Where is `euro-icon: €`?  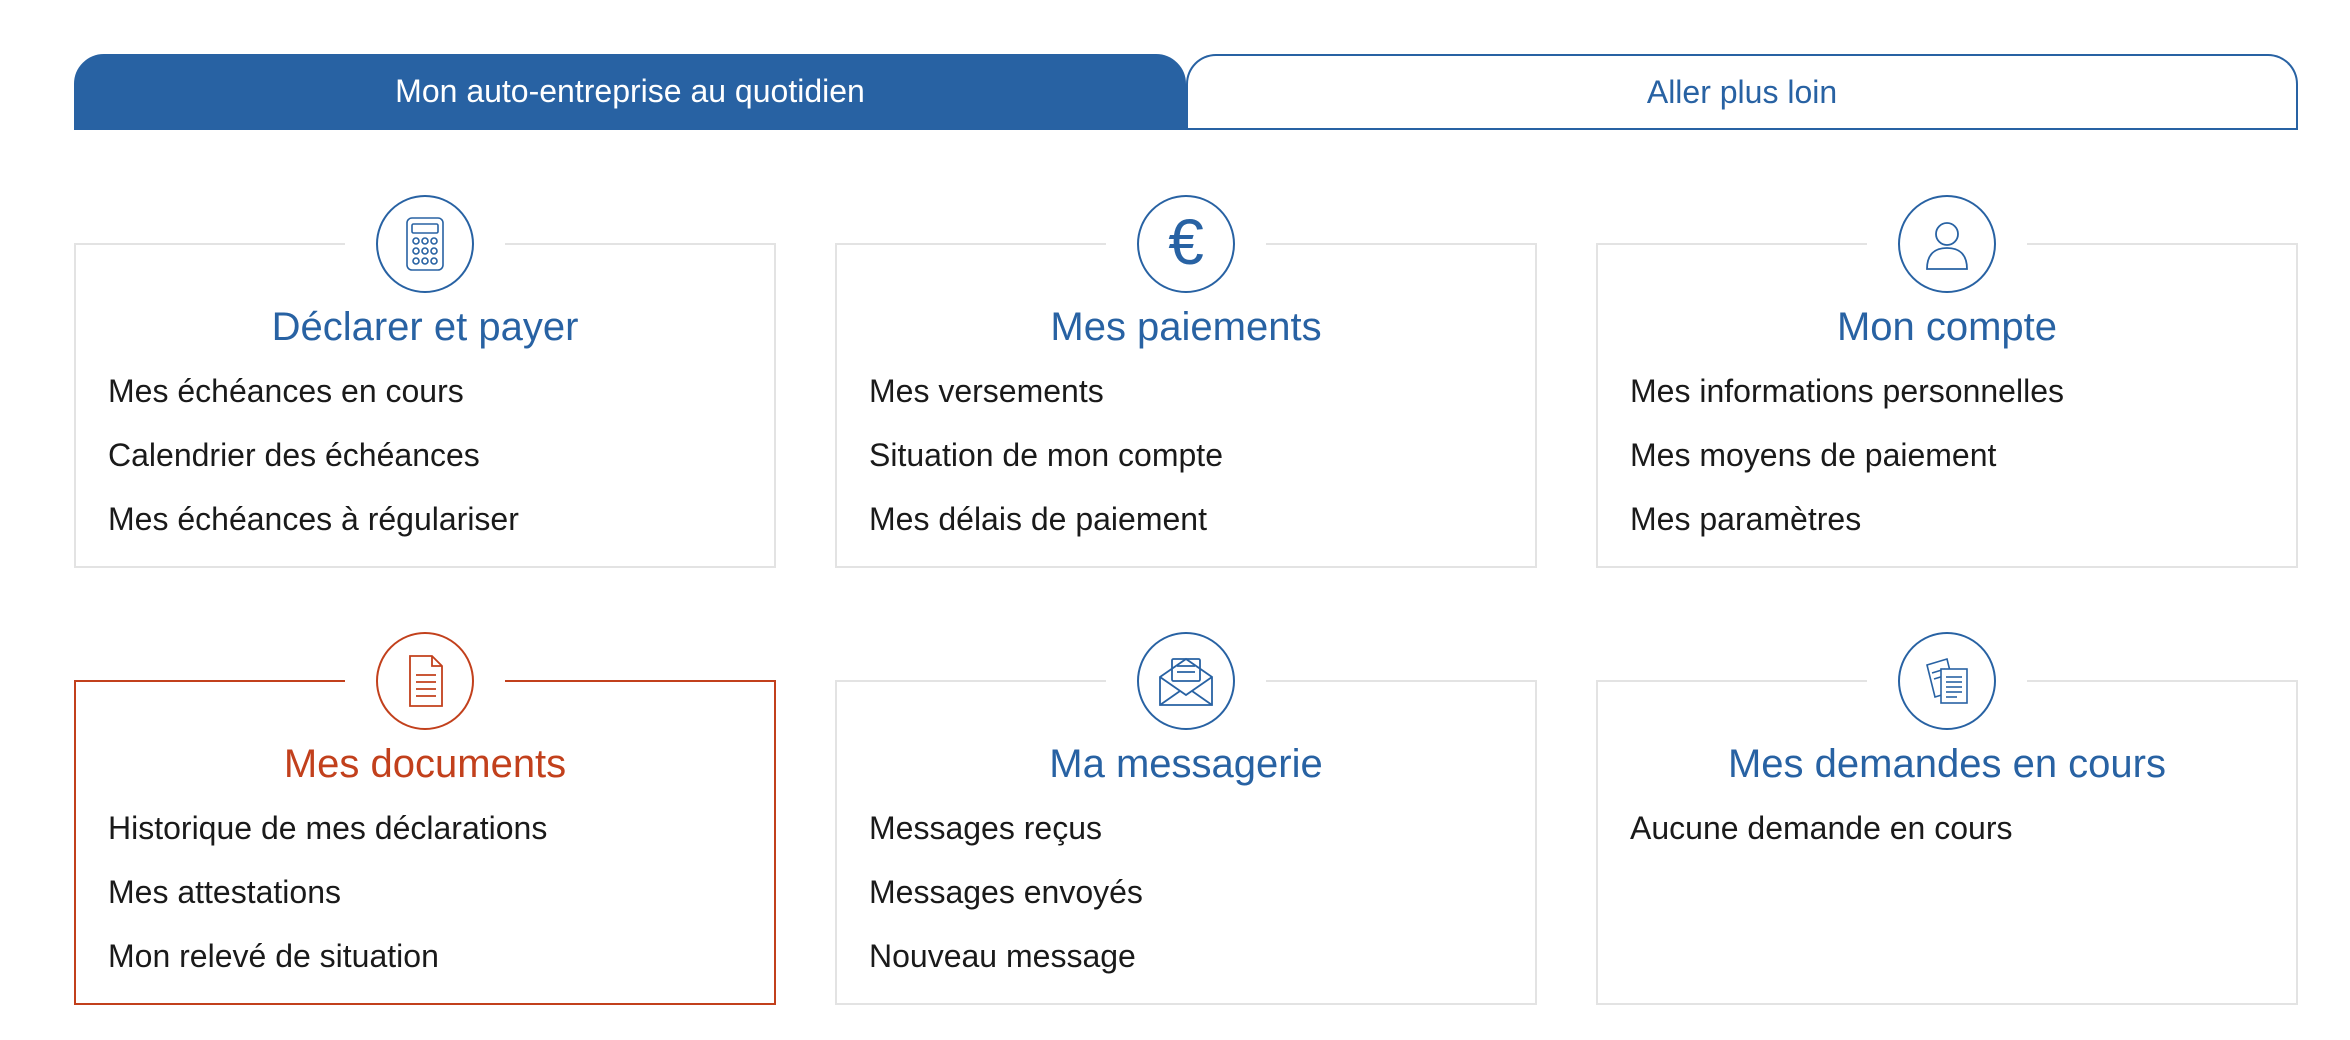 euro-icon: € is located at coordinates (1186, 244).